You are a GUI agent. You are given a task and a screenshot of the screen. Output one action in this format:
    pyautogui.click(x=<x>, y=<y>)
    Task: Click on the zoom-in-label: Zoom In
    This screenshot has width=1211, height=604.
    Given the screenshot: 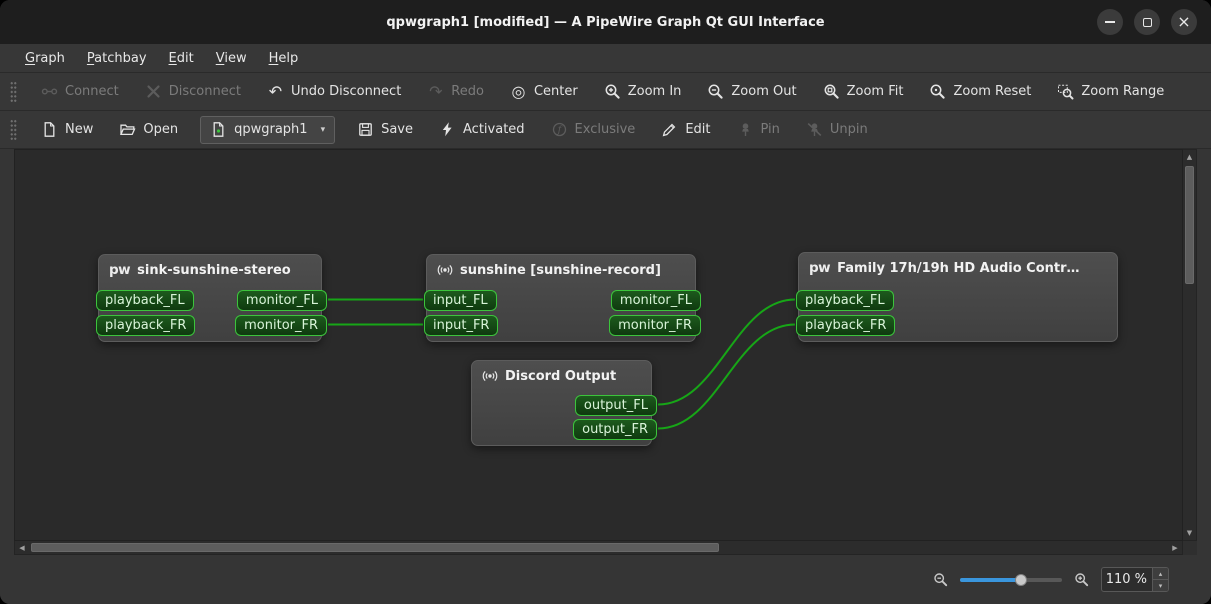 What is the action you would take?
    pyautogui.click(x=654, y=91)
    